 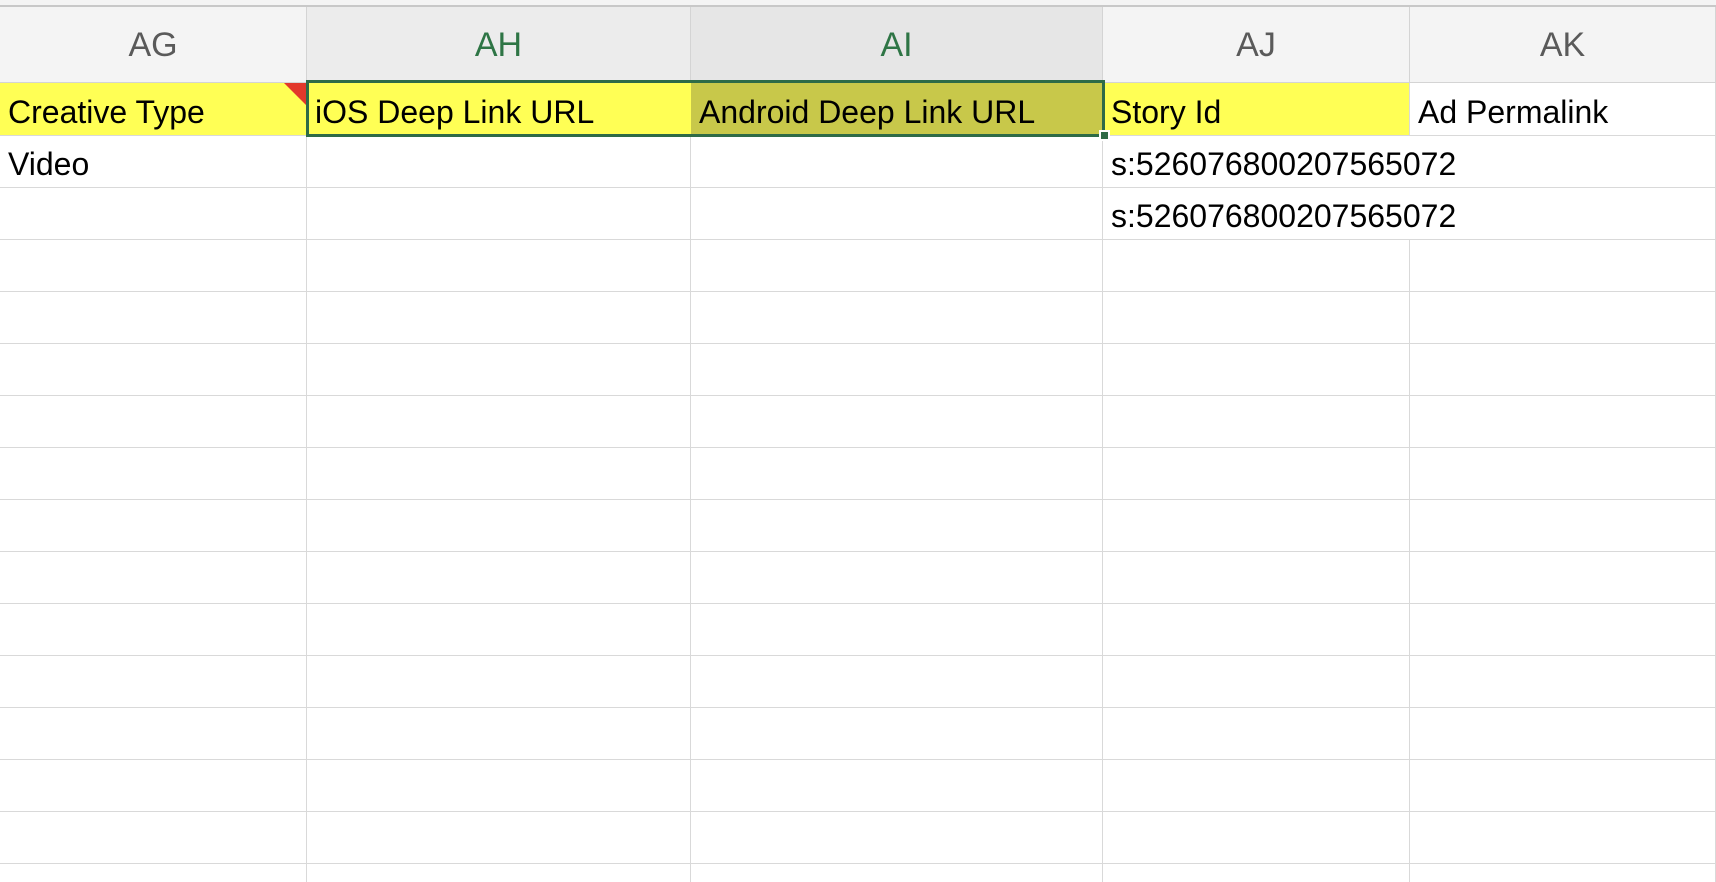 I want to click on cell-ai-header: Android Deep Link URL, so click(x=897, y=109).